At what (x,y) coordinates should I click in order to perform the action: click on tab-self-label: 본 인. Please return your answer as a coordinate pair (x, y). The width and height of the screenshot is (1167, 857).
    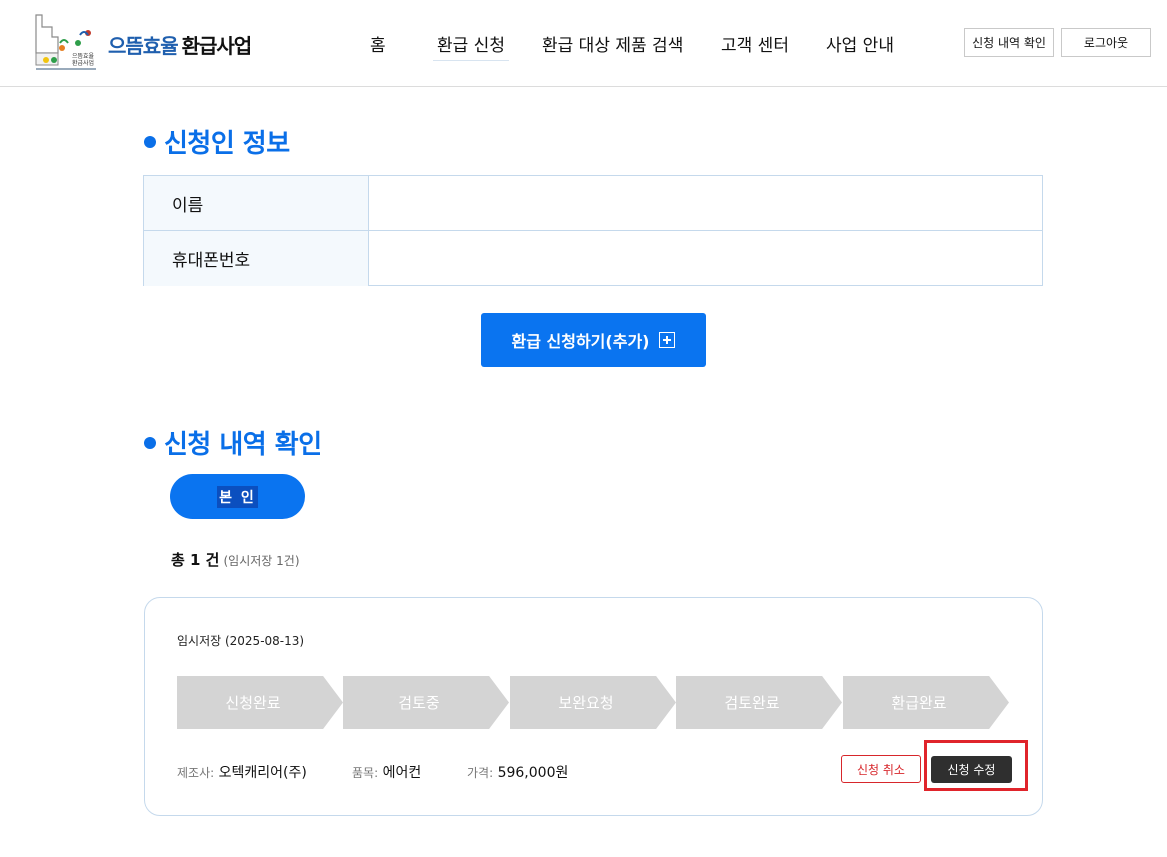
    Looking at the image, I should click on (237, 496).